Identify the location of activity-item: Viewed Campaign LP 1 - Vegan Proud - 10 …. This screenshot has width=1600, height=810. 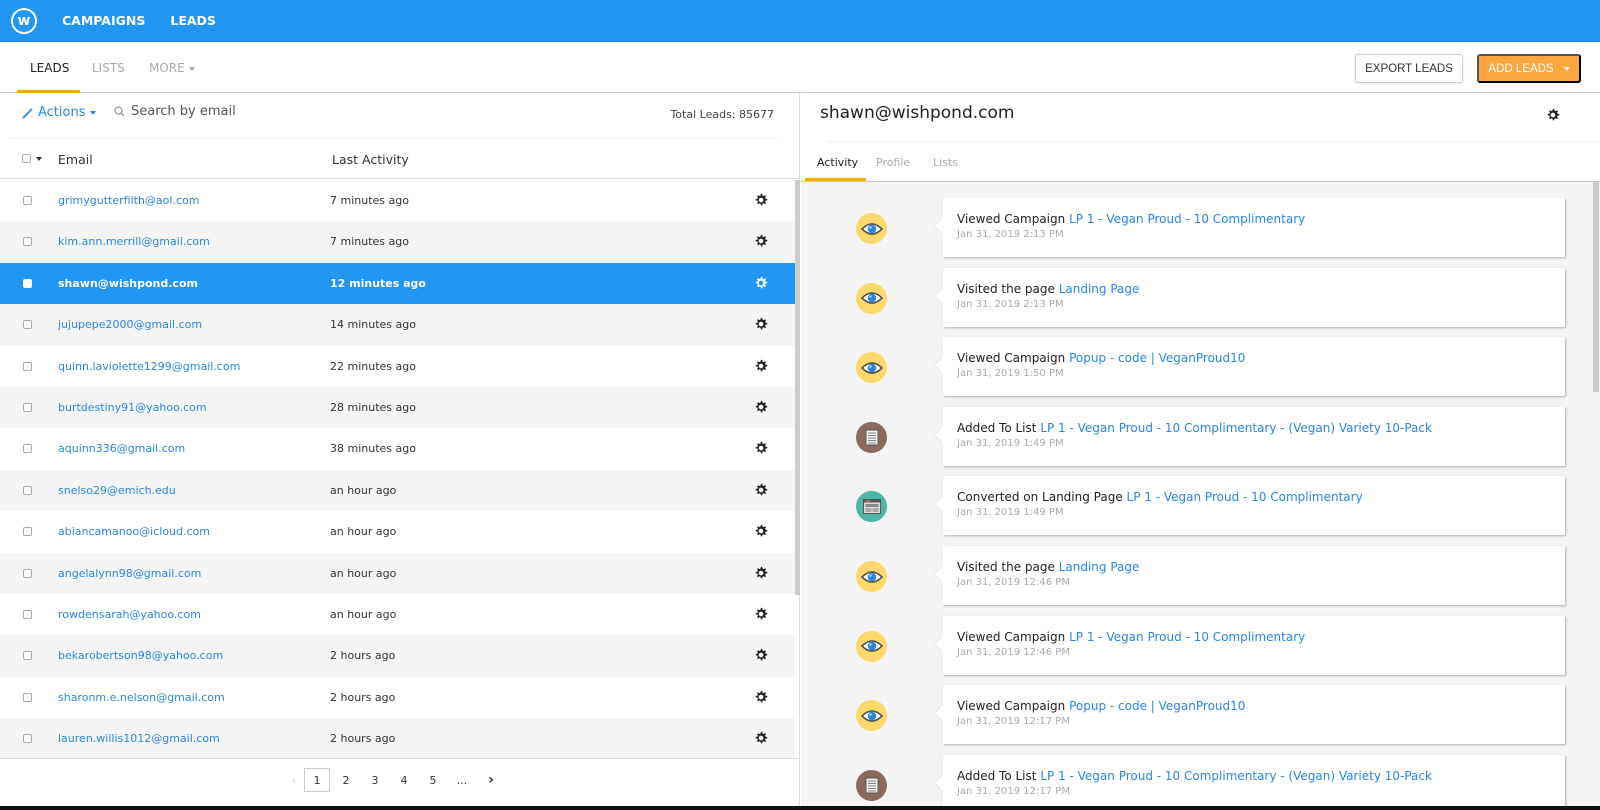
(1196, 645).